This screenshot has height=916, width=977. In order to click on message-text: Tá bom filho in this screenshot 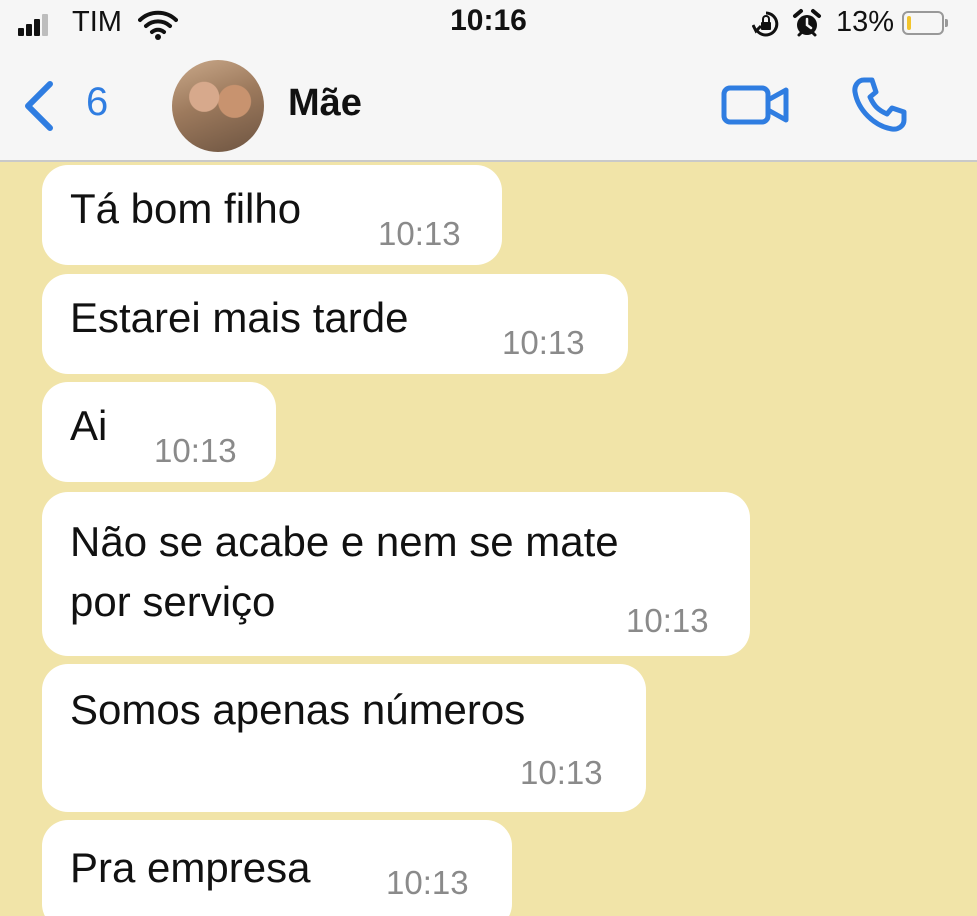, I will do `click(186, 208)`.